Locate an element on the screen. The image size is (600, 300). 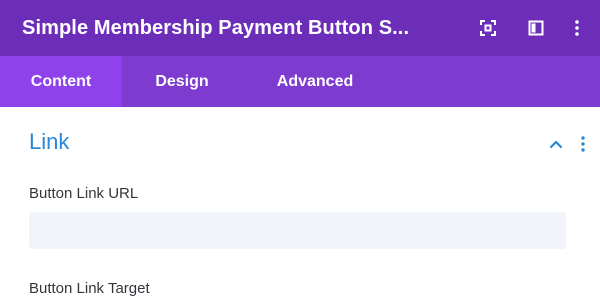
more-vertical-icon is located at coordinates (577, 28).